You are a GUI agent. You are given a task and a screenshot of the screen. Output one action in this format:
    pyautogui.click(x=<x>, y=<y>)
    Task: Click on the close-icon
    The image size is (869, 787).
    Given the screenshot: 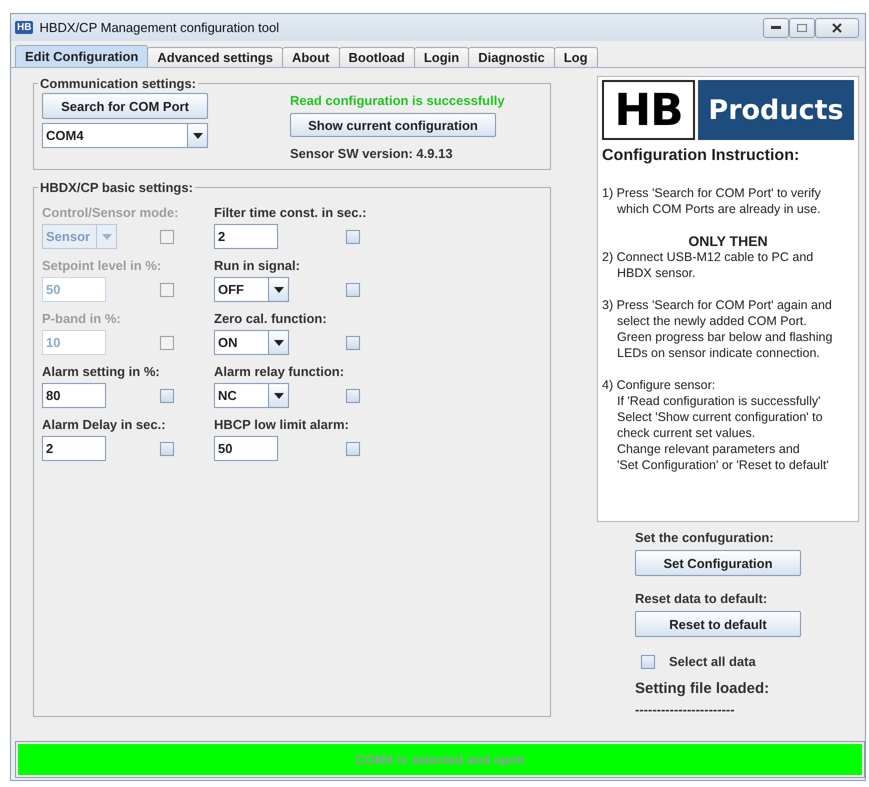 What is the action you would take?
    pyautogui.click(x=837, y=27)
    